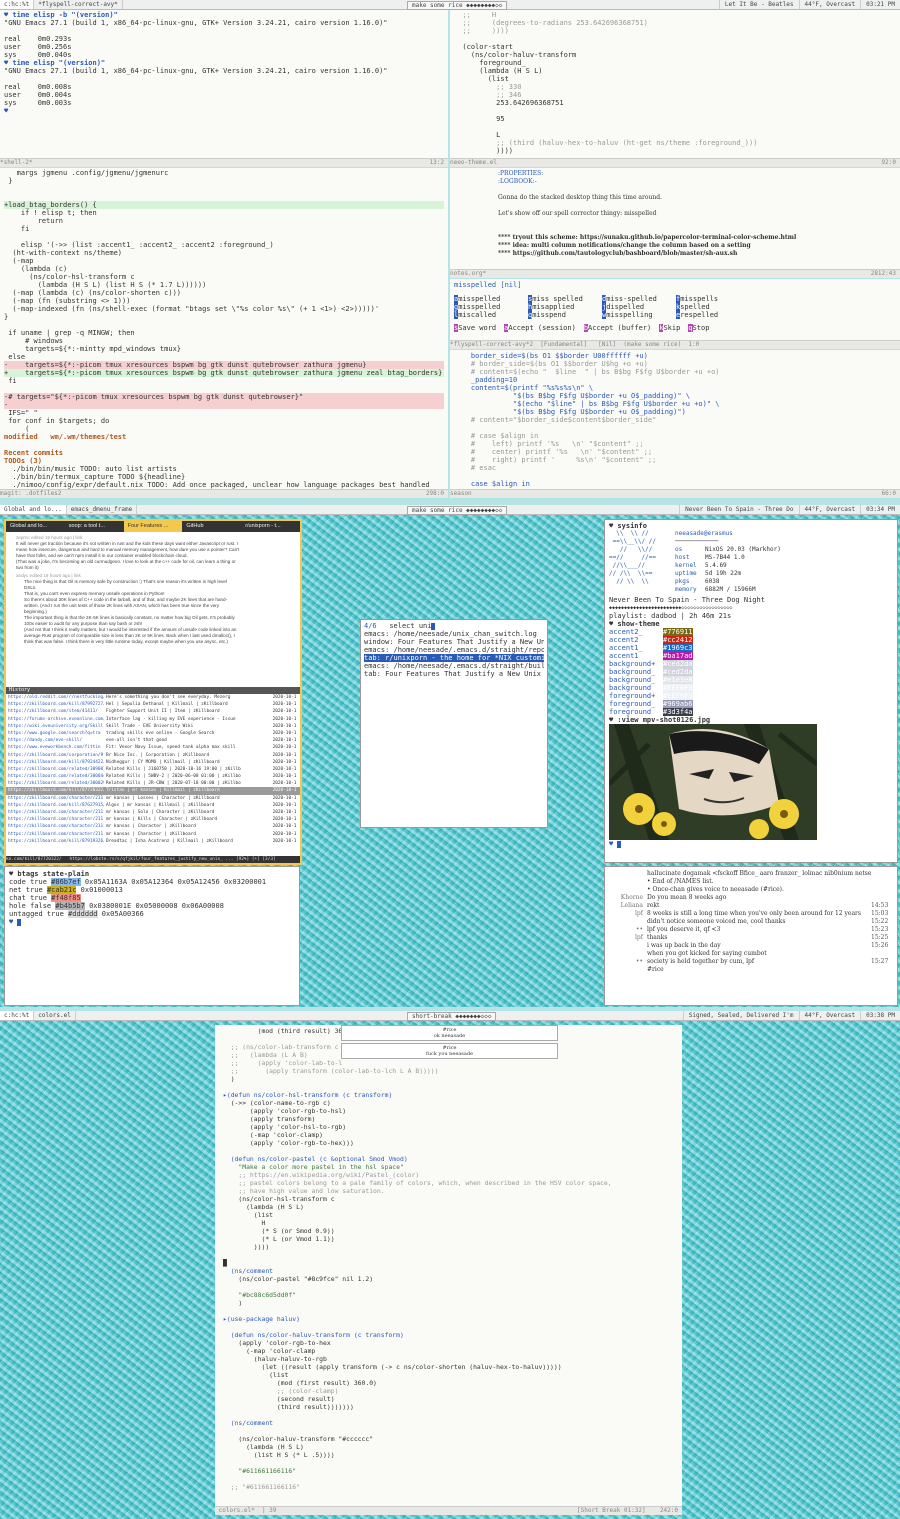  I want to click on code-line: █, so click(225, 1263).